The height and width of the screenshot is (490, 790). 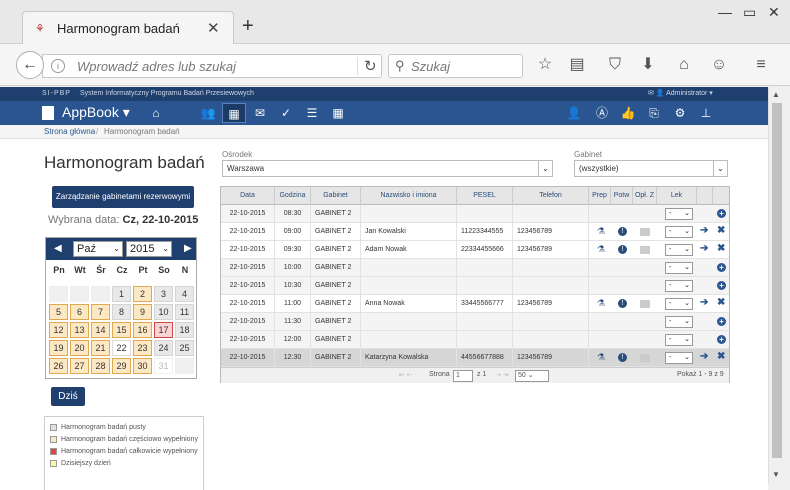 I want to click on page-scrollbar: ▲ ▼, so click(x=776, y=285).